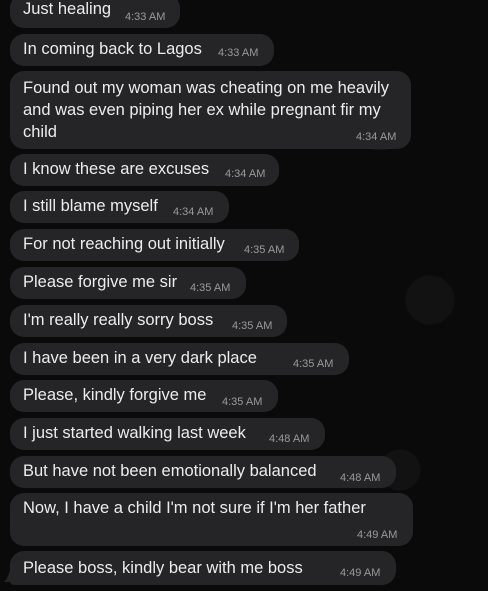 Image resolution: width=488 pixels, height=591 pixels. What do you see at coordinates (112, 49) in the screenshot?
I see `message-text: In coming back to Lagos` at bounding box center [112, 49].